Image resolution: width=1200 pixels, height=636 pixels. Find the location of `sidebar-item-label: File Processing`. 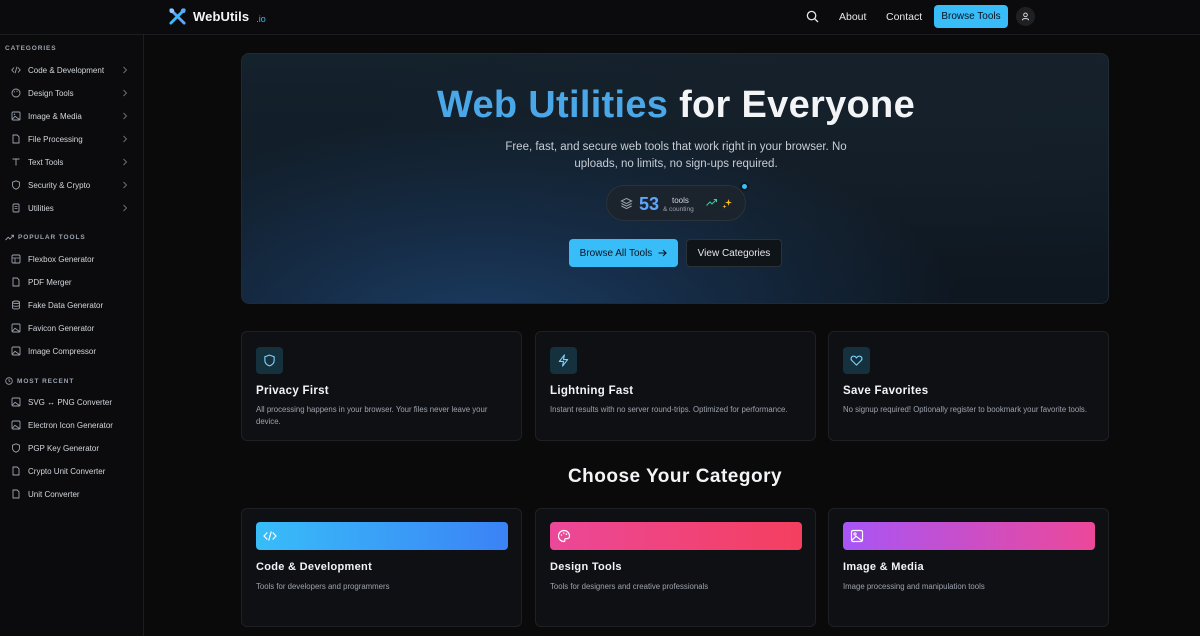

sidebar-item-label: File Processing is located at coordinates (55, 139).